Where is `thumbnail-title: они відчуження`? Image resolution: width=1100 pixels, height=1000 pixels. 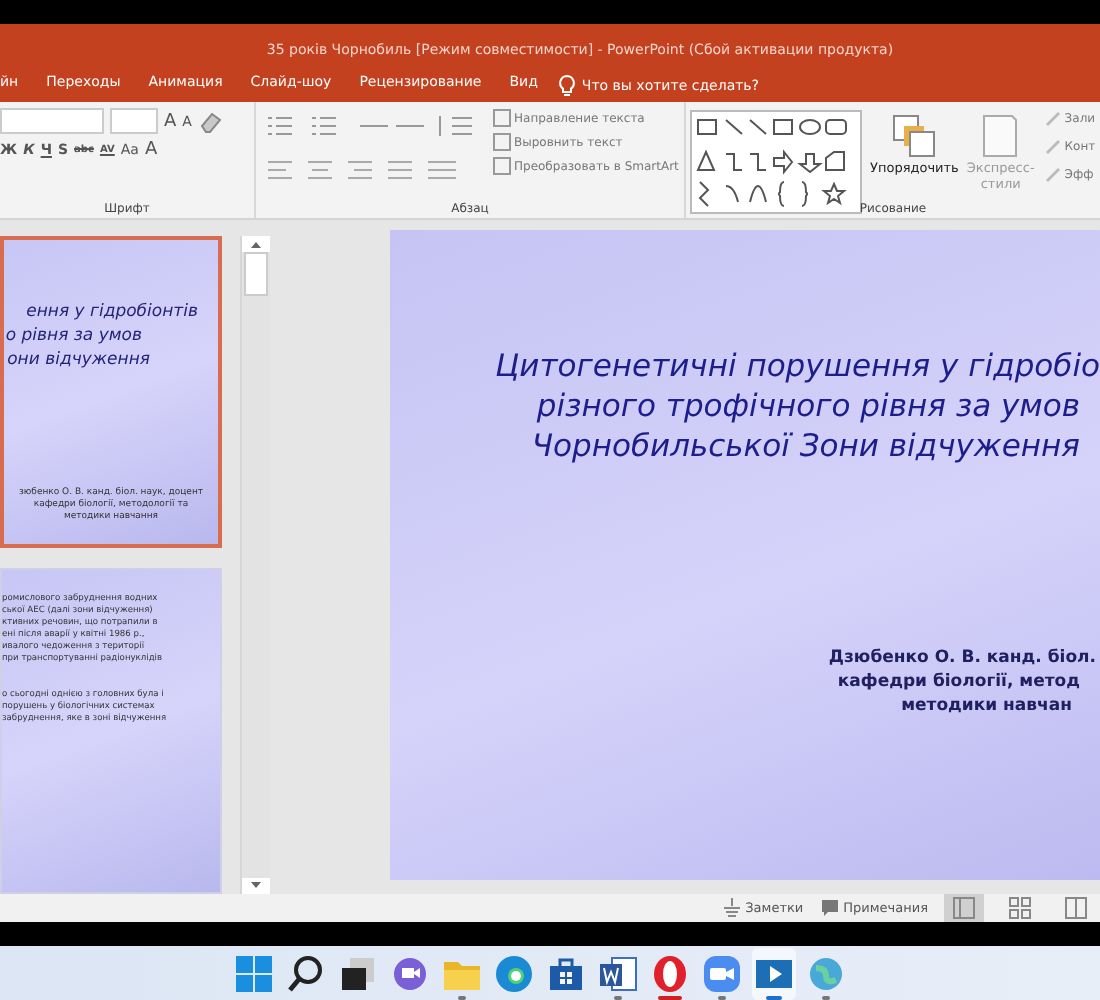
thumbnail-title: они відчуження is located at coordinates (79, 360).